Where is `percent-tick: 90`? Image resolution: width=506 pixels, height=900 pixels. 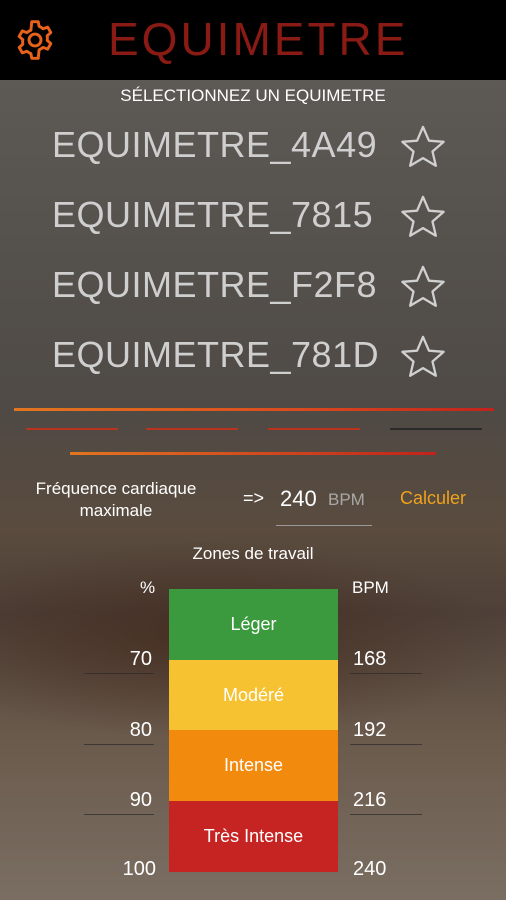
percent-tick: 90 is located at coordinates (140, 800).